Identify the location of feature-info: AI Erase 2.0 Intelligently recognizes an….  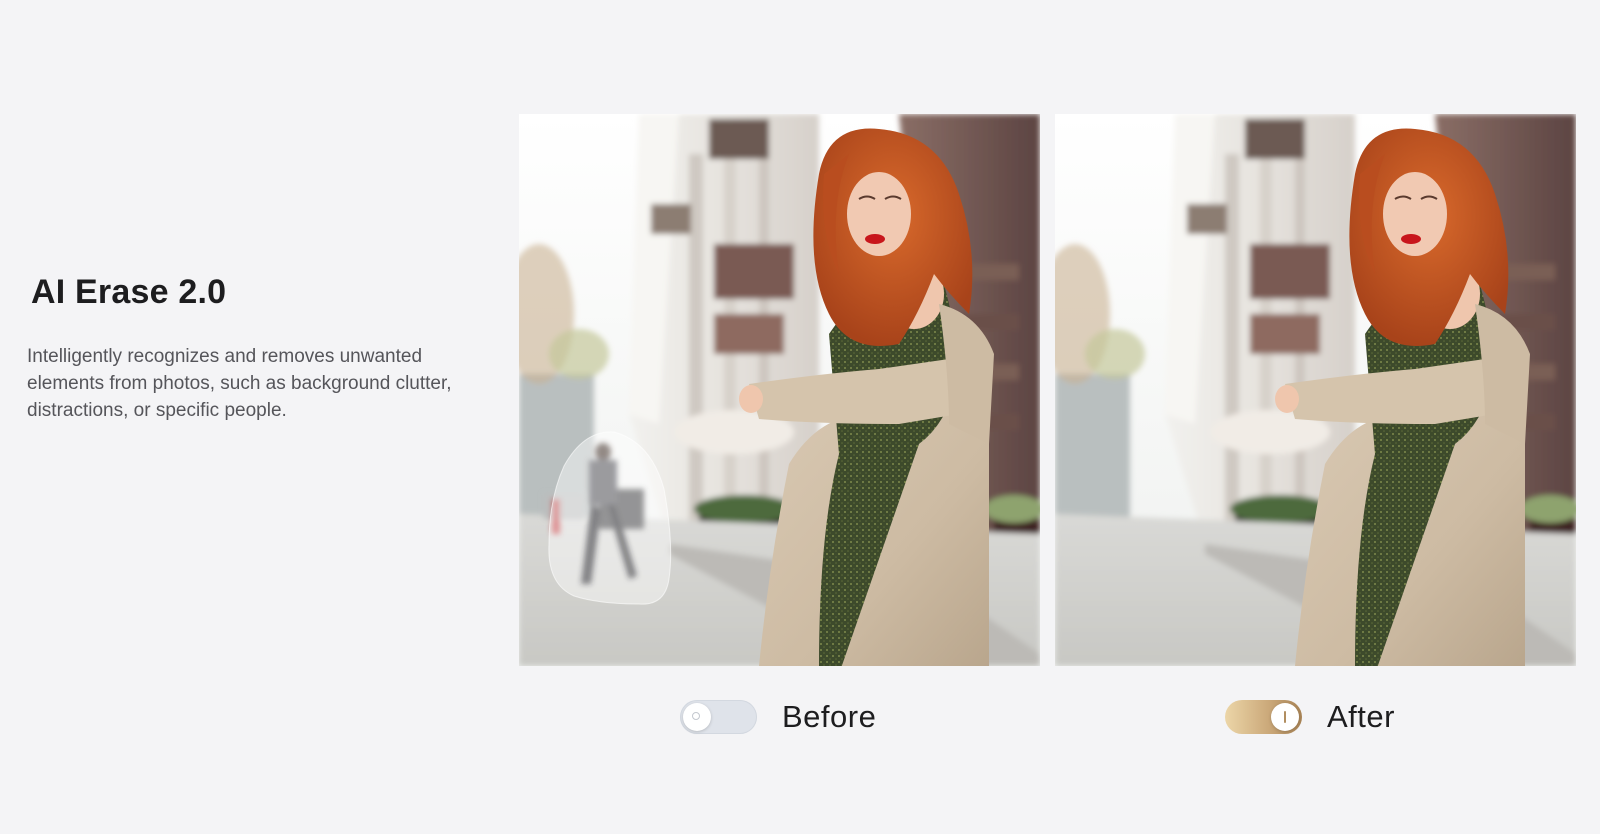
(252, 348).